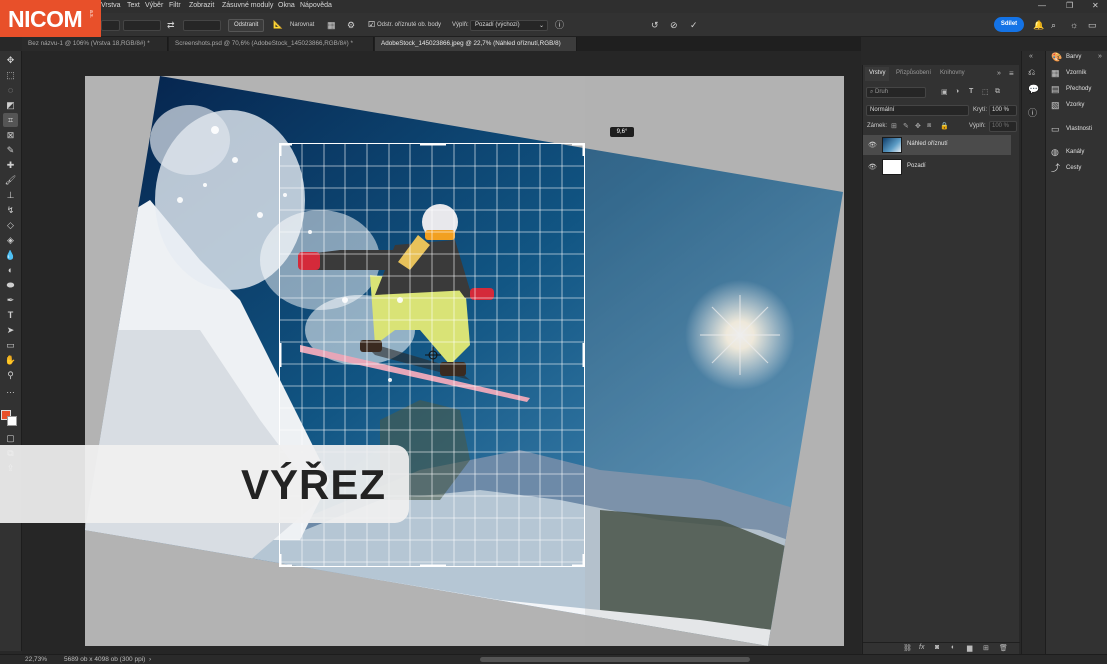 Image resolution: width=1107 pixels, height=664 pixels. Describe the element at coordinates (1079, 74) in the screenshot. I see `panel-vzornik: ▦ Vzorník` at that location.